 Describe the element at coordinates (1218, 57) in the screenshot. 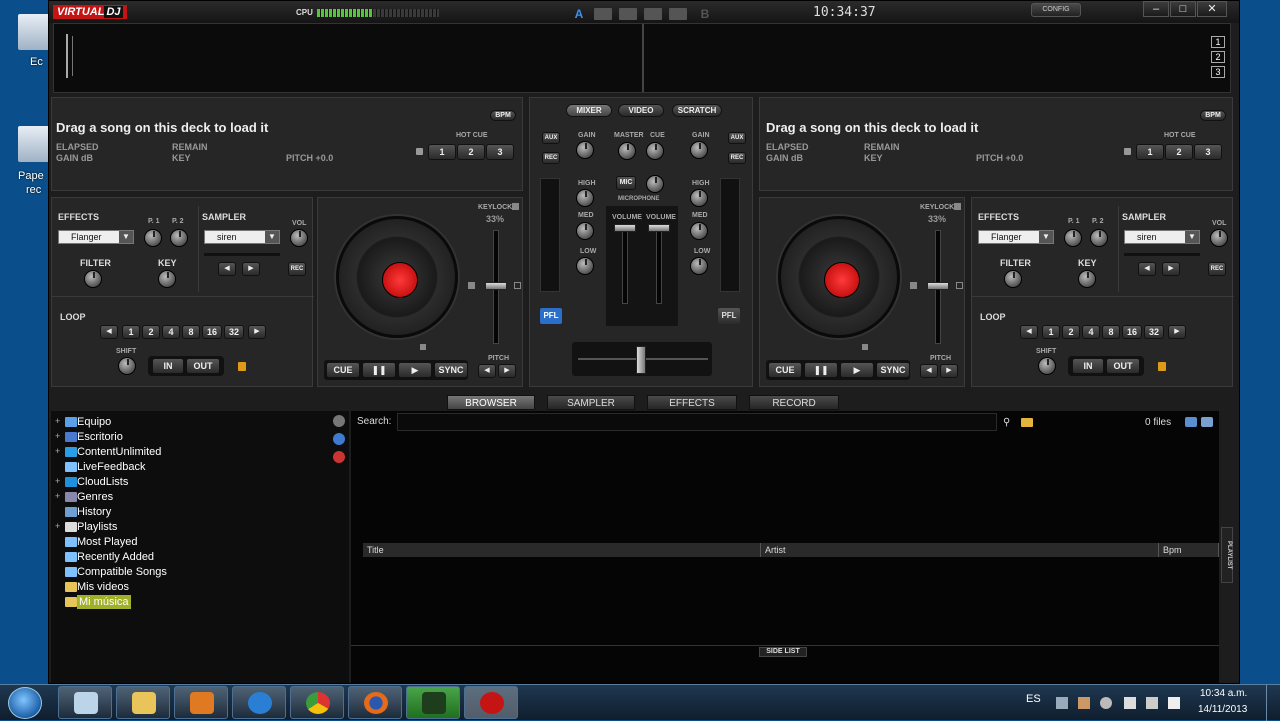

I see `deck-number-2: 2` at that location.